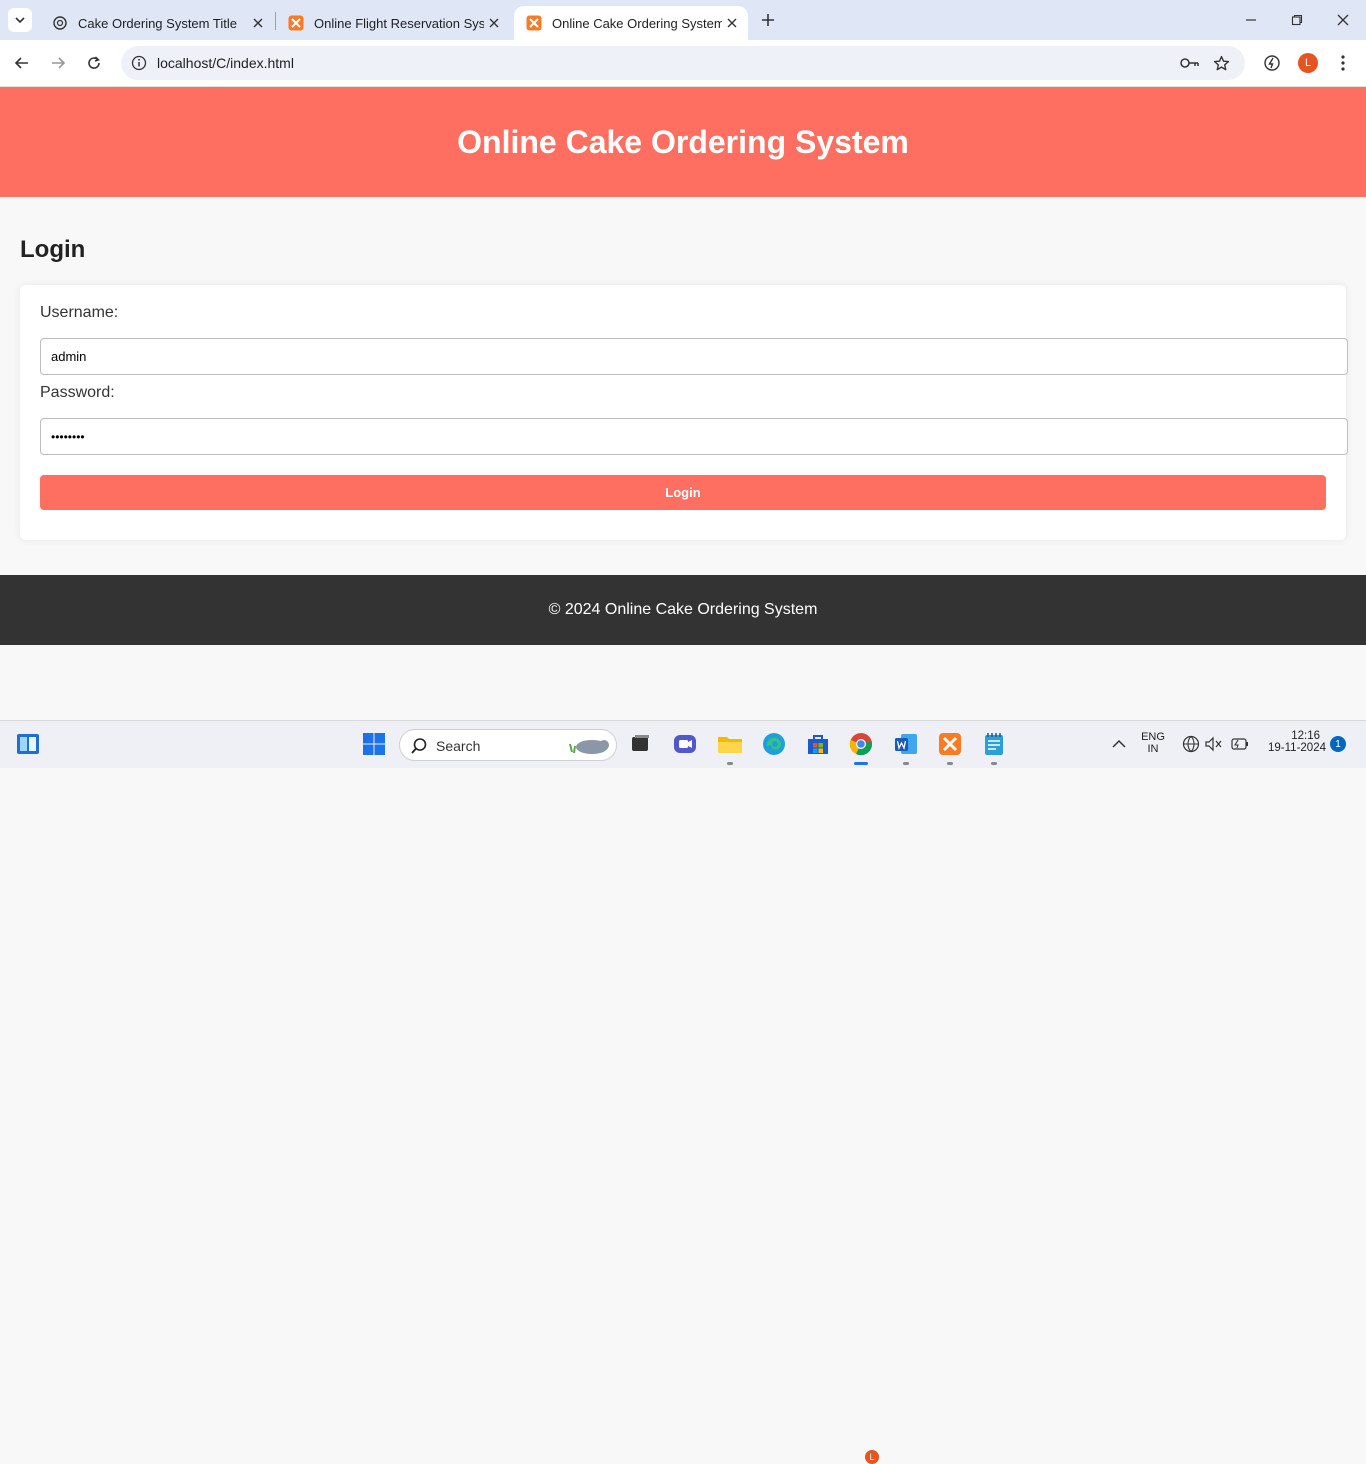 The image size is (1366, 1464). What do you see at coordinates (1239, 744) in the screenshot?
I see `battery-icon` at bounding box center [1239, 744].